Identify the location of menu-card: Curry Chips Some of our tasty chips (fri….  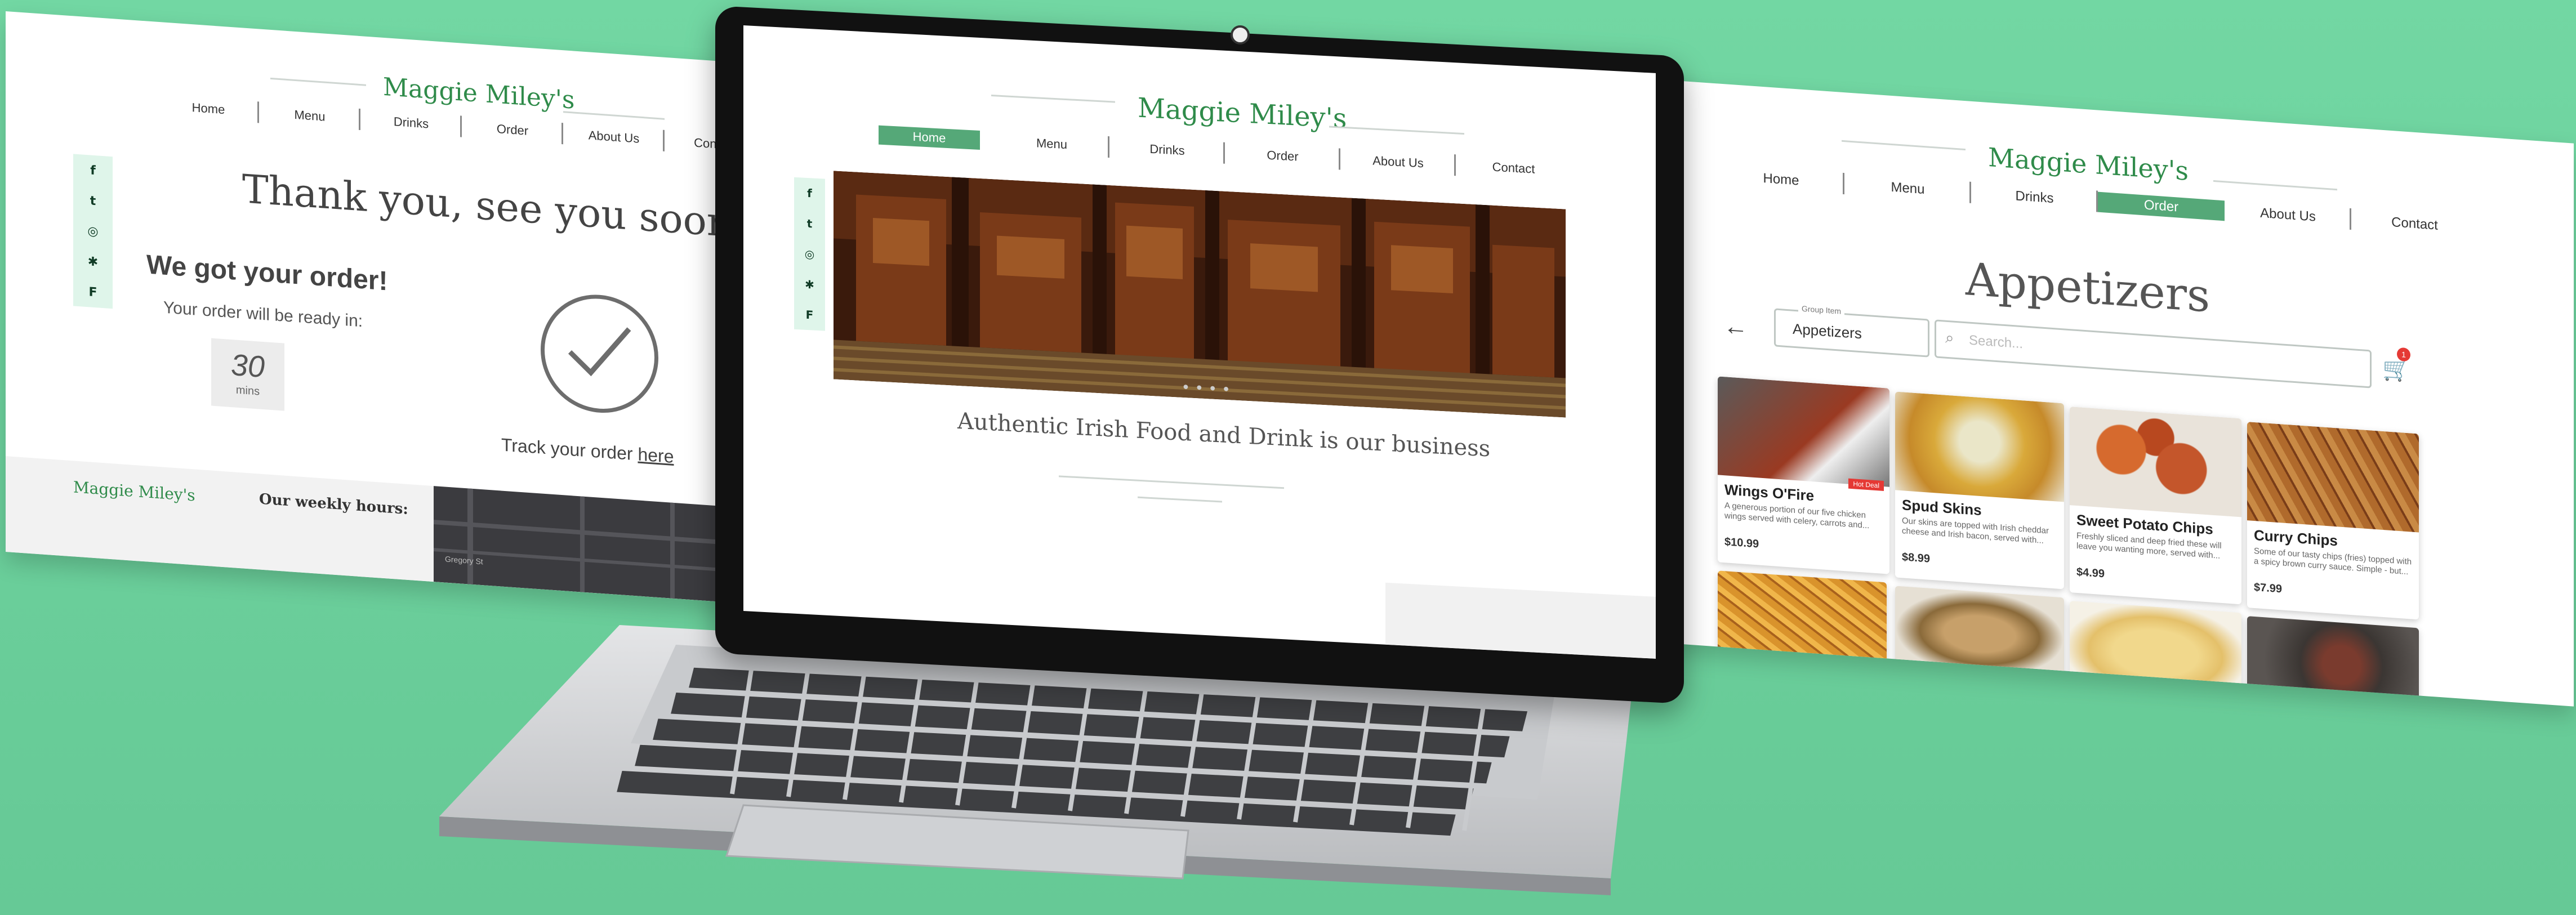
(2333, 521).